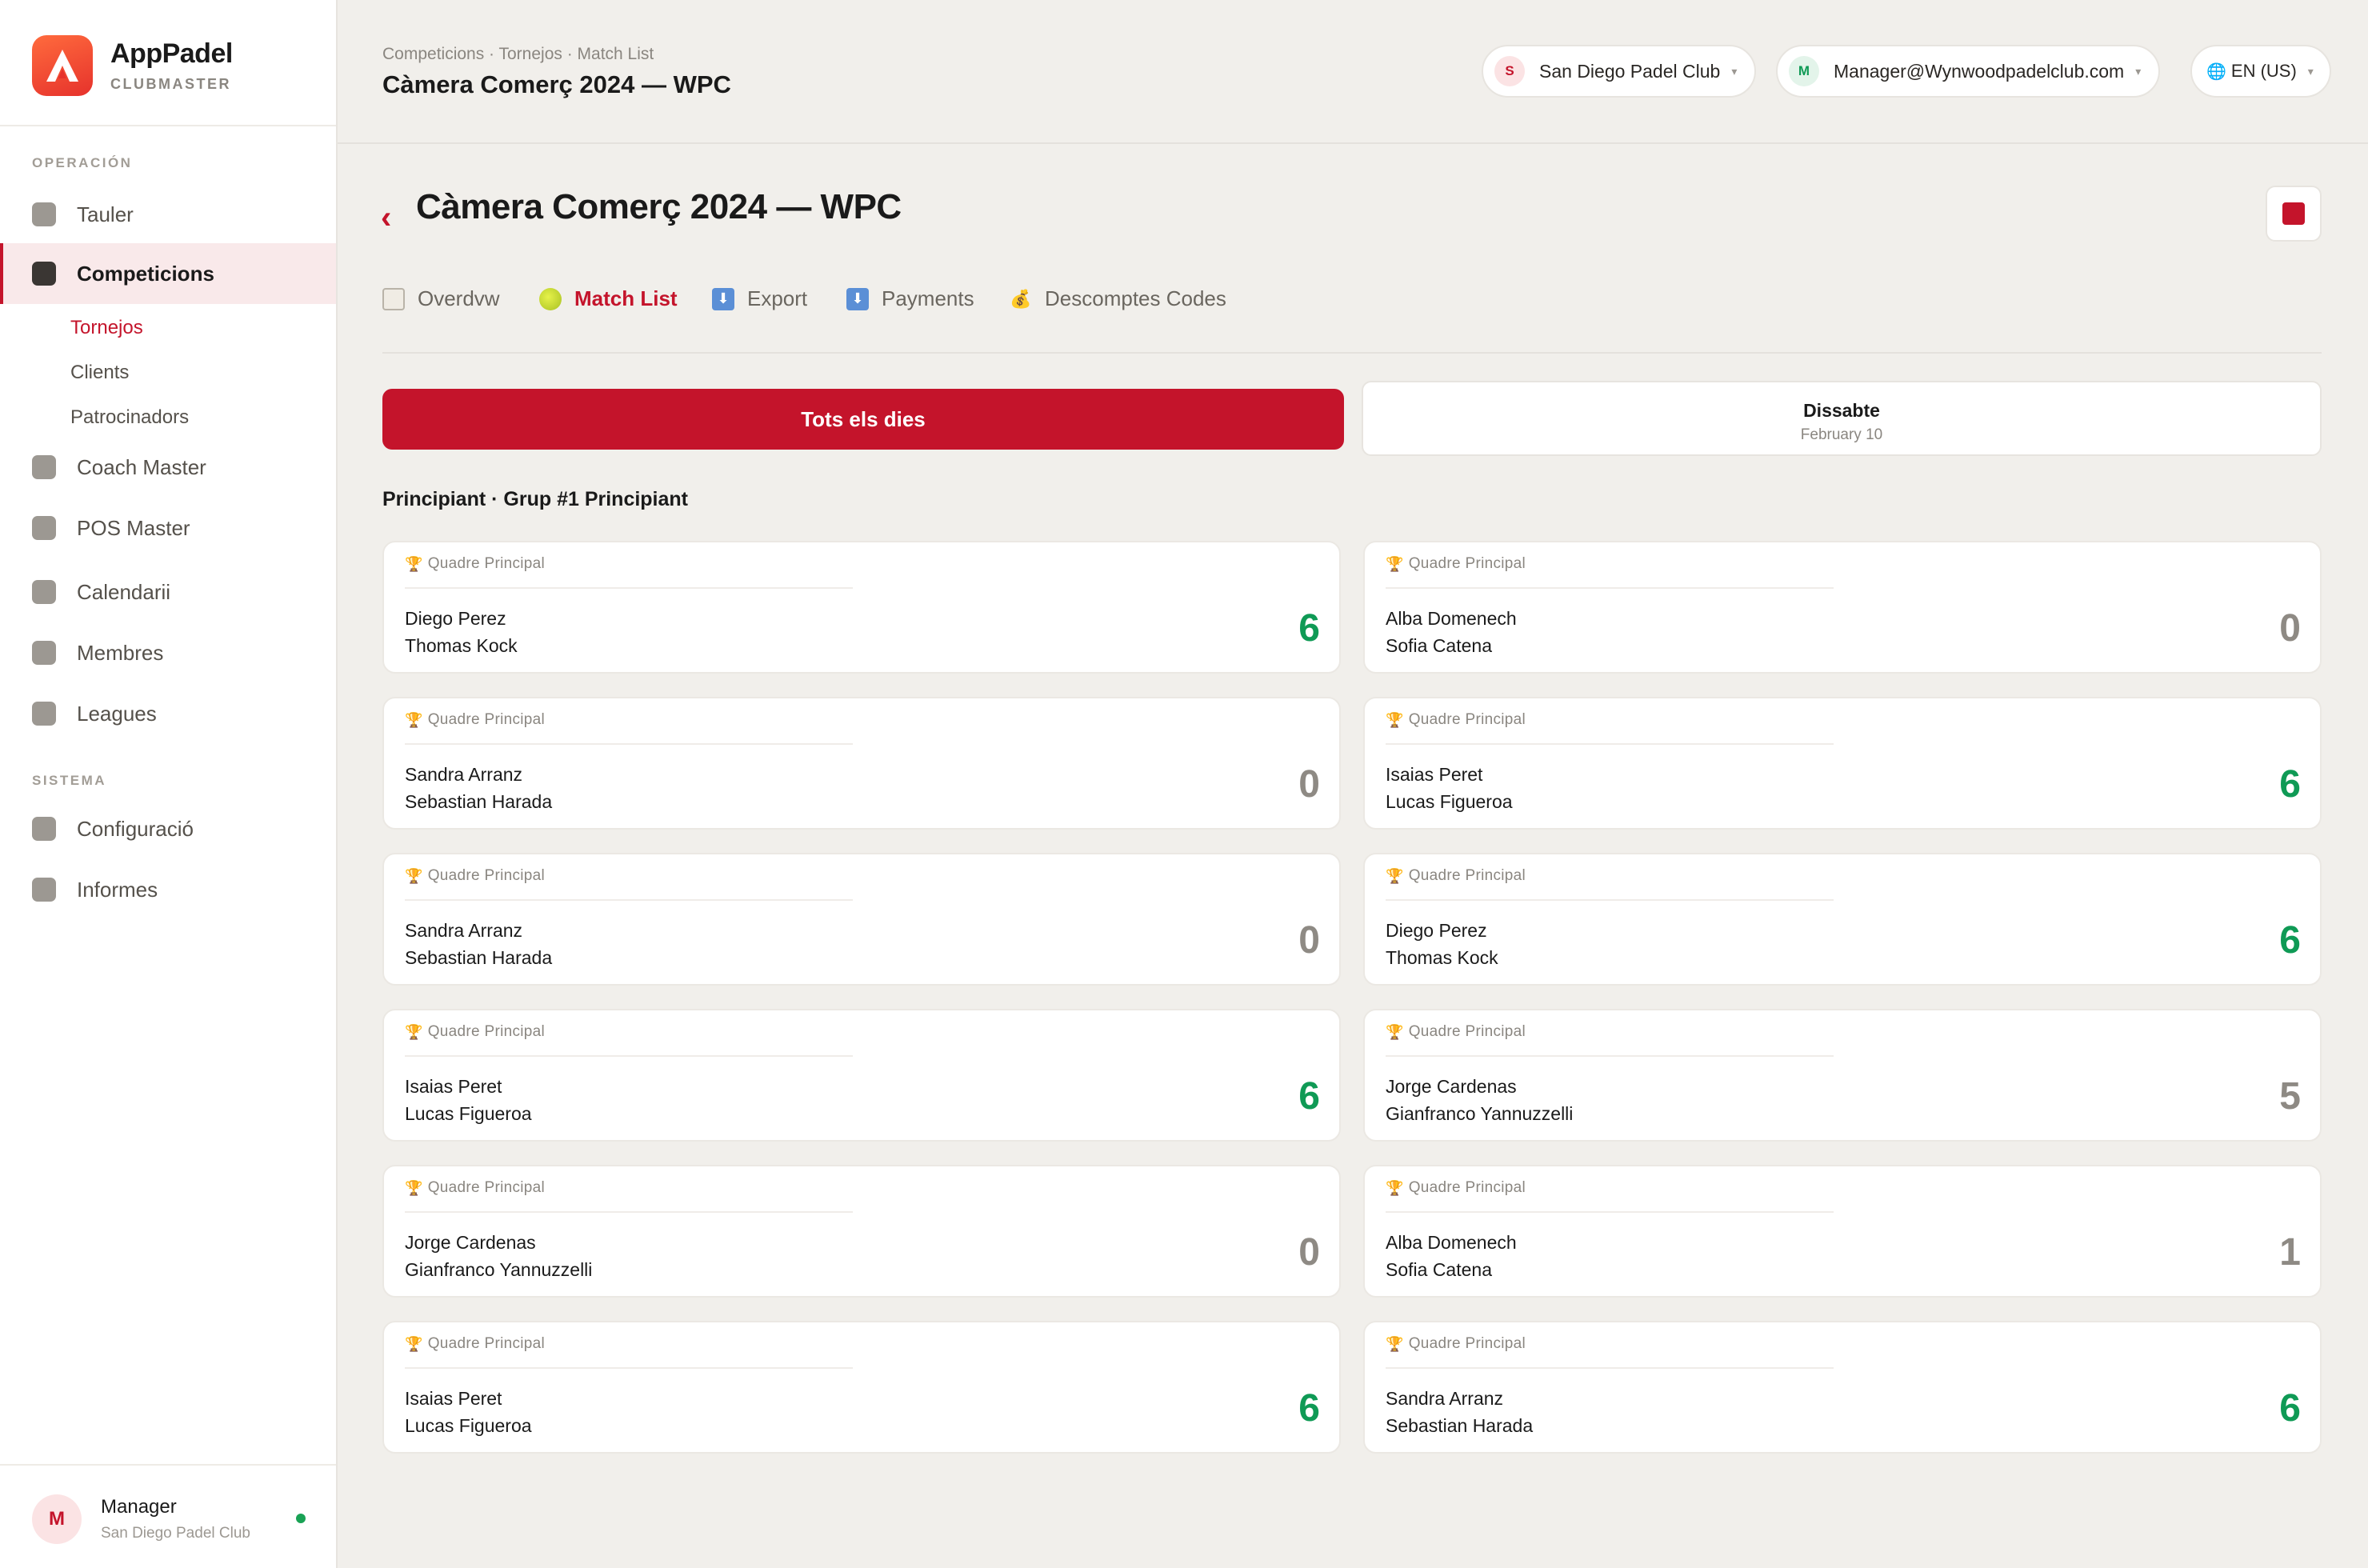 Image resolution: width=2368 pixels, height=1568 pixels. What do you see at coordinates (175, 1533) in the screenshot?
I see `user-club: San Diego Padel Club` at bounding box center [175, 1533].